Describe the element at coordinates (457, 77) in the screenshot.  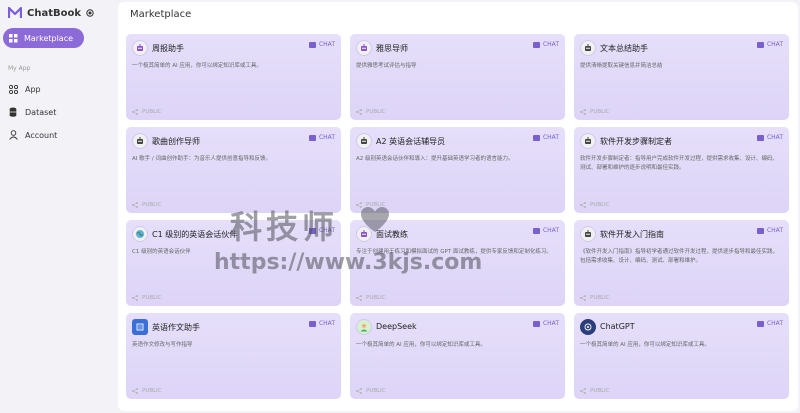
I see `app-card: 雅思导师 CHAT 提供雅思考试评估与指导 PUBLIC` at that location.